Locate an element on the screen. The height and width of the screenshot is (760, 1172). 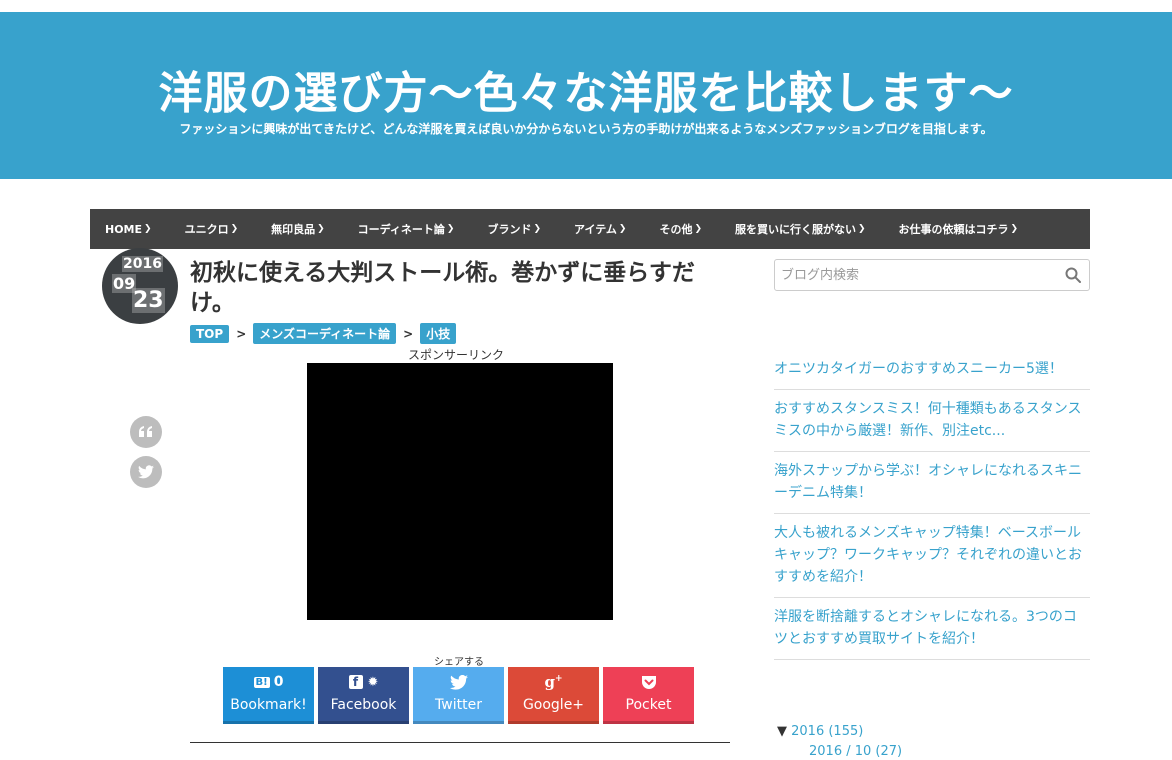
facebook-icon: f is located at coordinates (355, 682).